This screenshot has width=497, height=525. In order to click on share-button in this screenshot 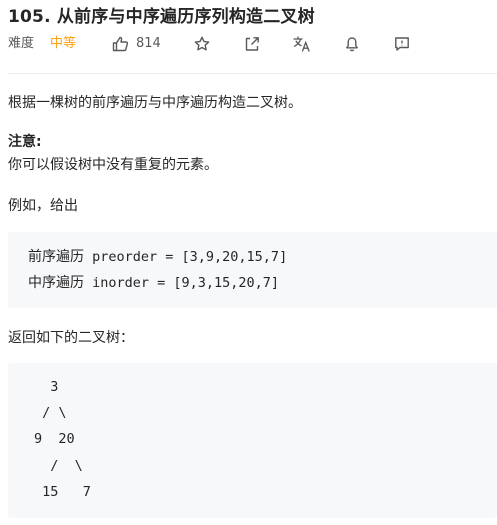, I will do `click(252, 44)`.